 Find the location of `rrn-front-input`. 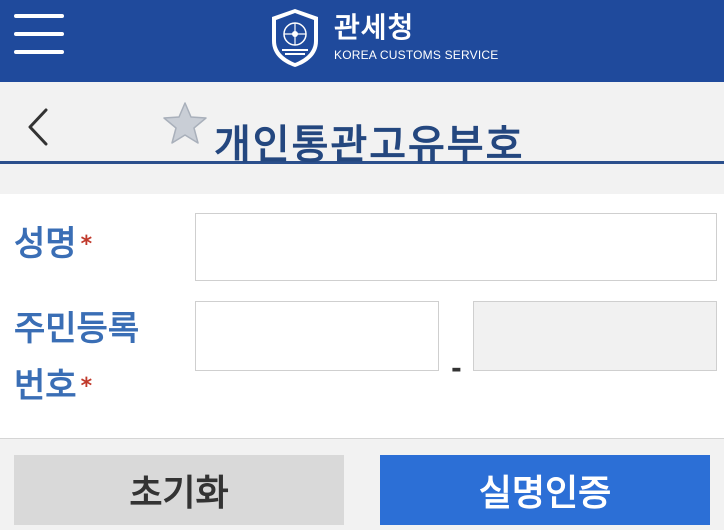

rrn-front-input is located at coordinates (317, 336).